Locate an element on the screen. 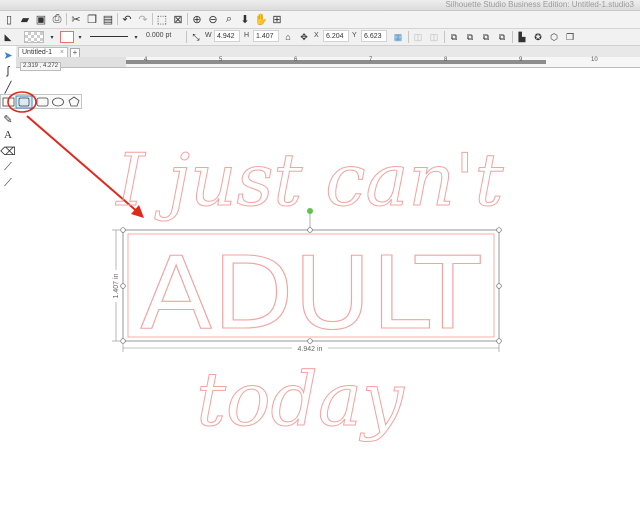  rotate-handle is located at coordinates (310, 211).